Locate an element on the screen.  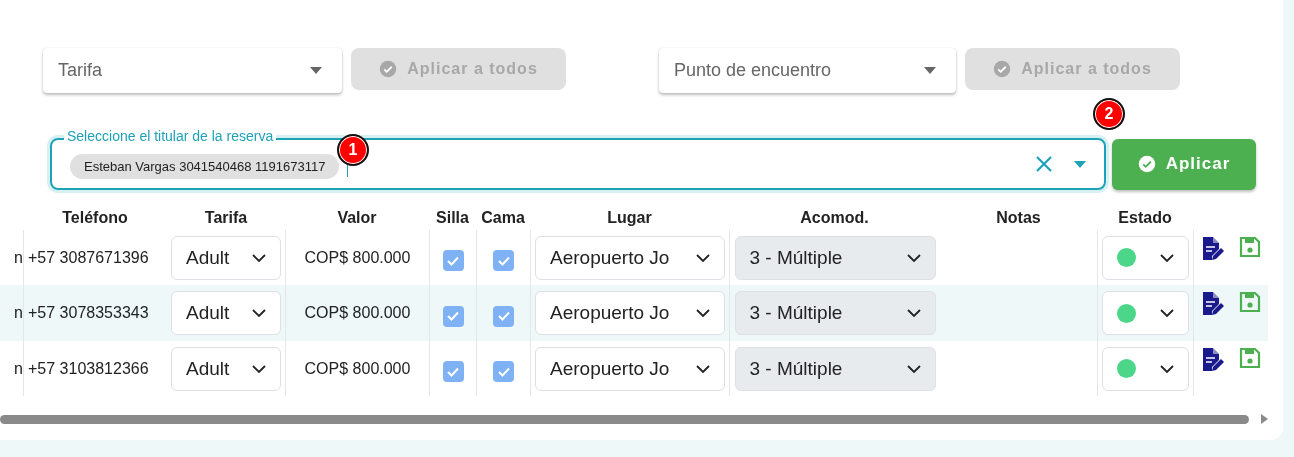
table-cell: +57 3103812366 is located at coordinates (88, 368).